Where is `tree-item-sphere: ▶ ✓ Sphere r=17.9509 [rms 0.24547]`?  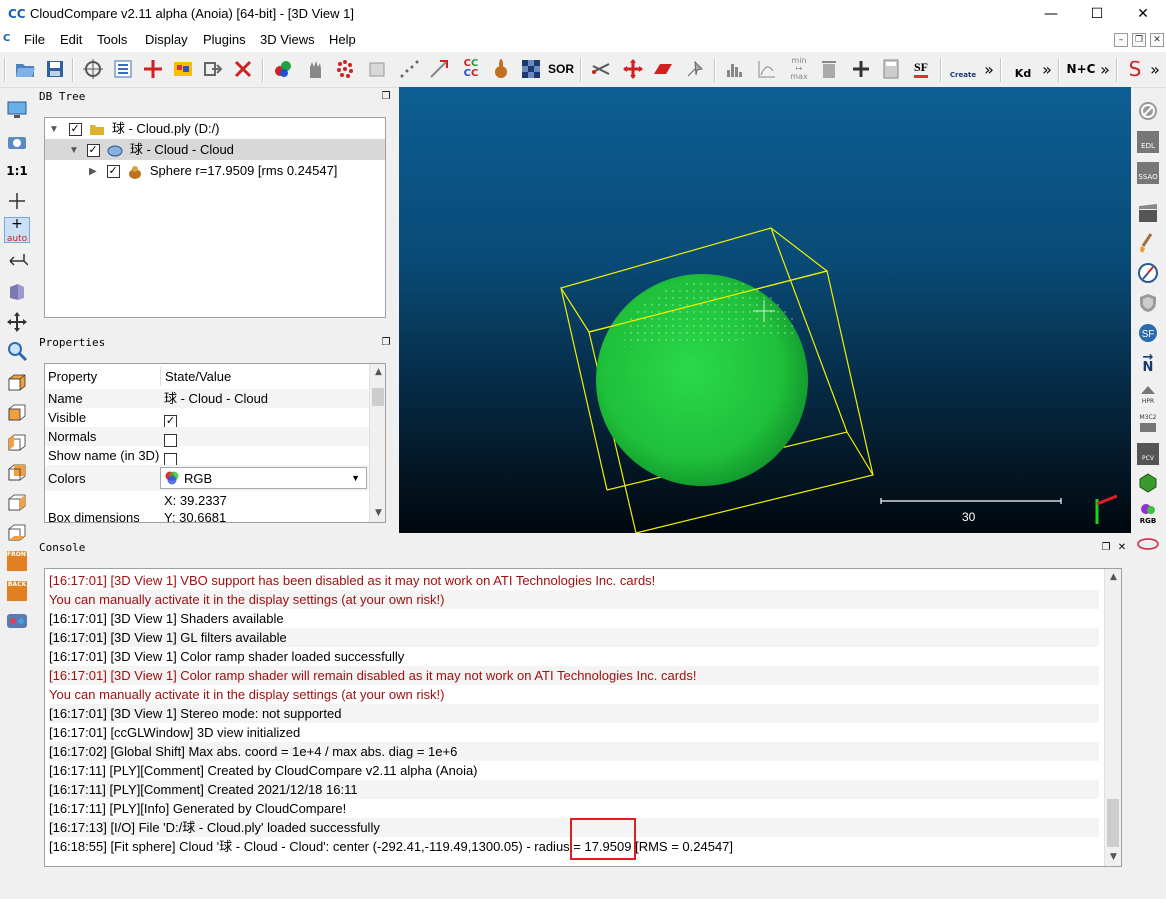
tree-item-sphere: ▶ ✓ Sphere r=17.9509 [rms 0.24547] is located at coordinates (237, 170).